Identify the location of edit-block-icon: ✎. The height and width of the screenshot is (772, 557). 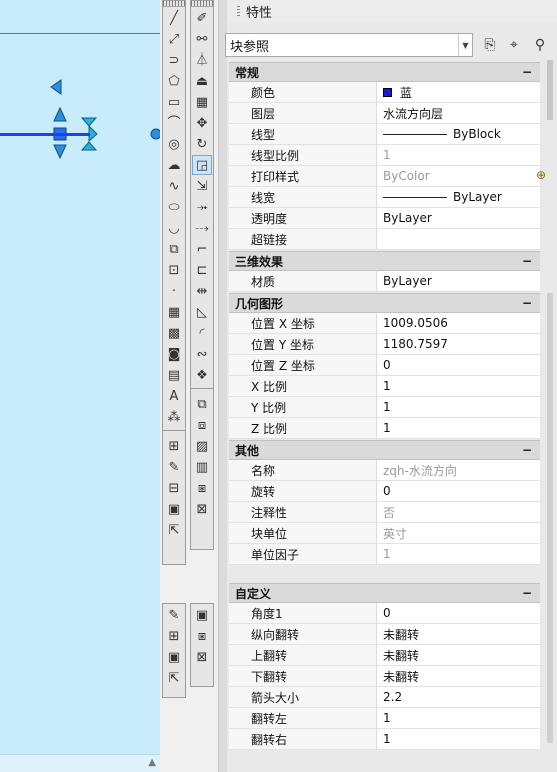
(174, 615).